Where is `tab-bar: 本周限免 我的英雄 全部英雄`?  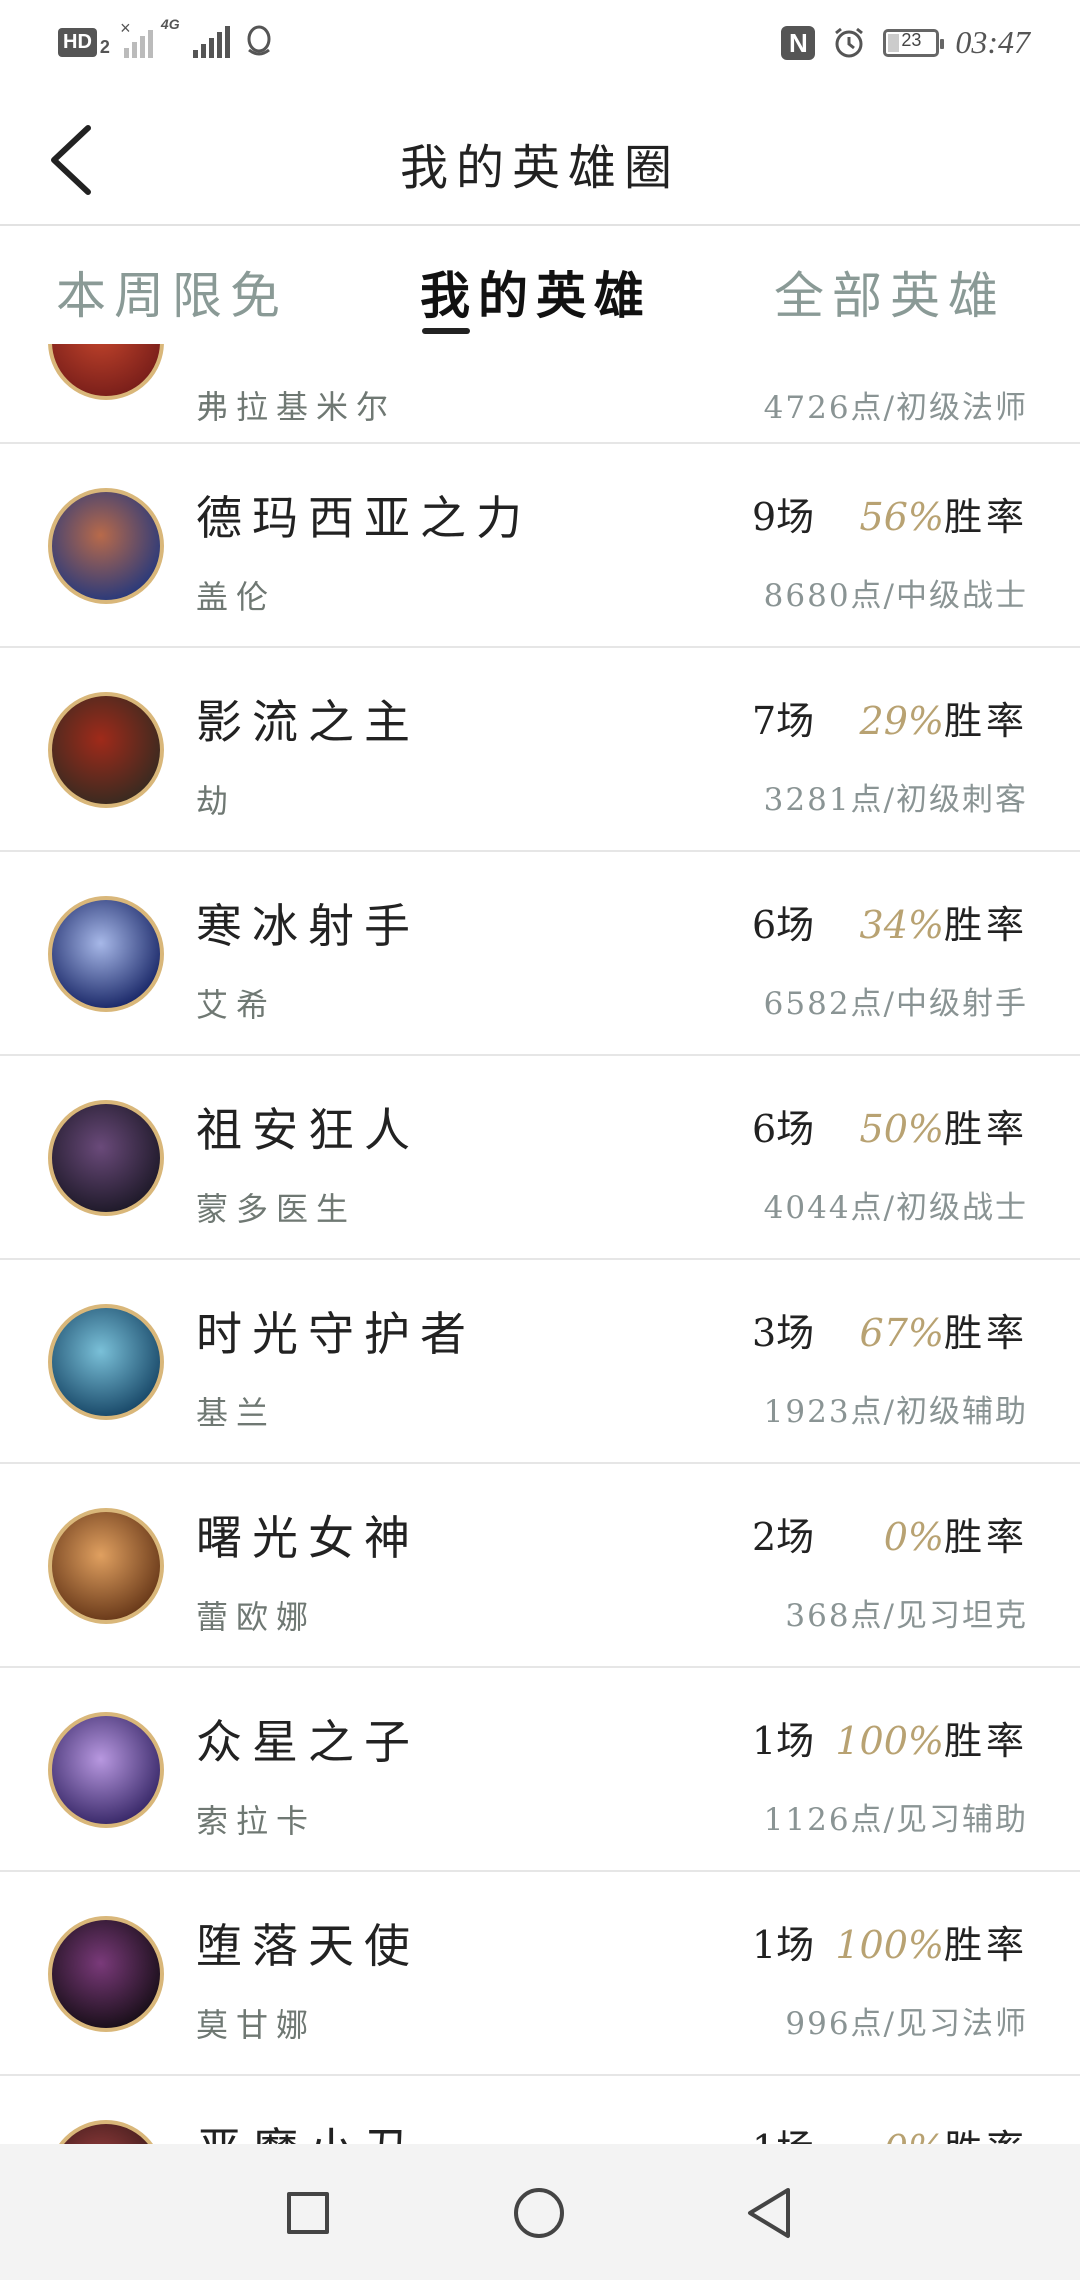
tab-bar: 本周限免 我的英雄 全部英雄 is located at coordinates (540, 285).